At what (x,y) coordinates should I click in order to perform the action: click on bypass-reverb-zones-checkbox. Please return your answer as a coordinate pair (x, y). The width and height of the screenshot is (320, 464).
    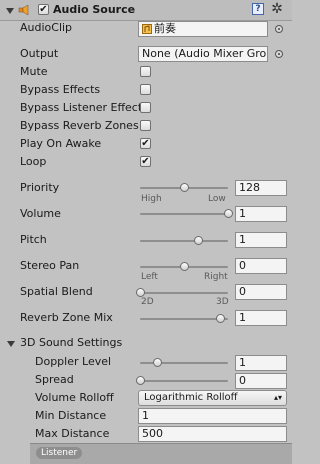
    Looking at the image, I should click on (145, 125).